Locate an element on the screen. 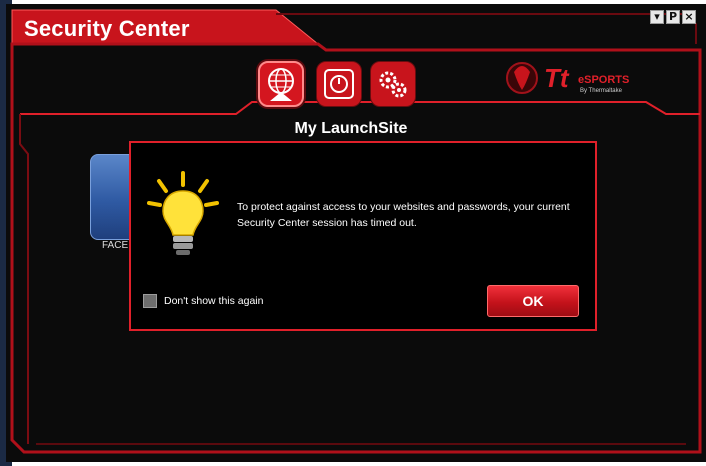  globe-home-icon is located at coordinates (281, 84).